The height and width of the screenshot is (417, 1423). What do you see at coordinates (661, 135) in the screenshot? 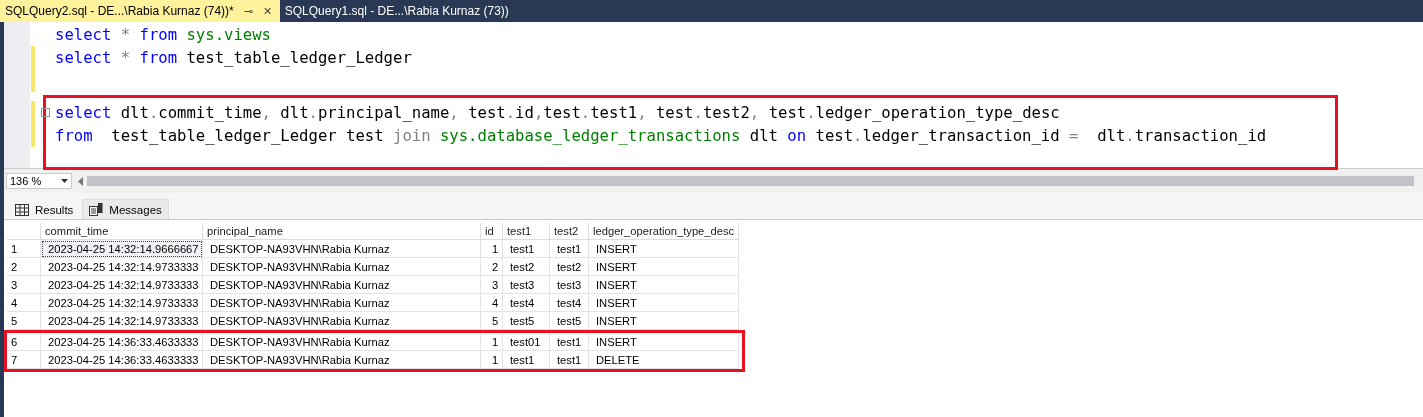
I see `code-line: from test_table_ledger_Ledger test join sys.database_ledger_transactions dlt on test.ledger_transaction_id = dlt.transaction_id` at bounding box center [661, 135].